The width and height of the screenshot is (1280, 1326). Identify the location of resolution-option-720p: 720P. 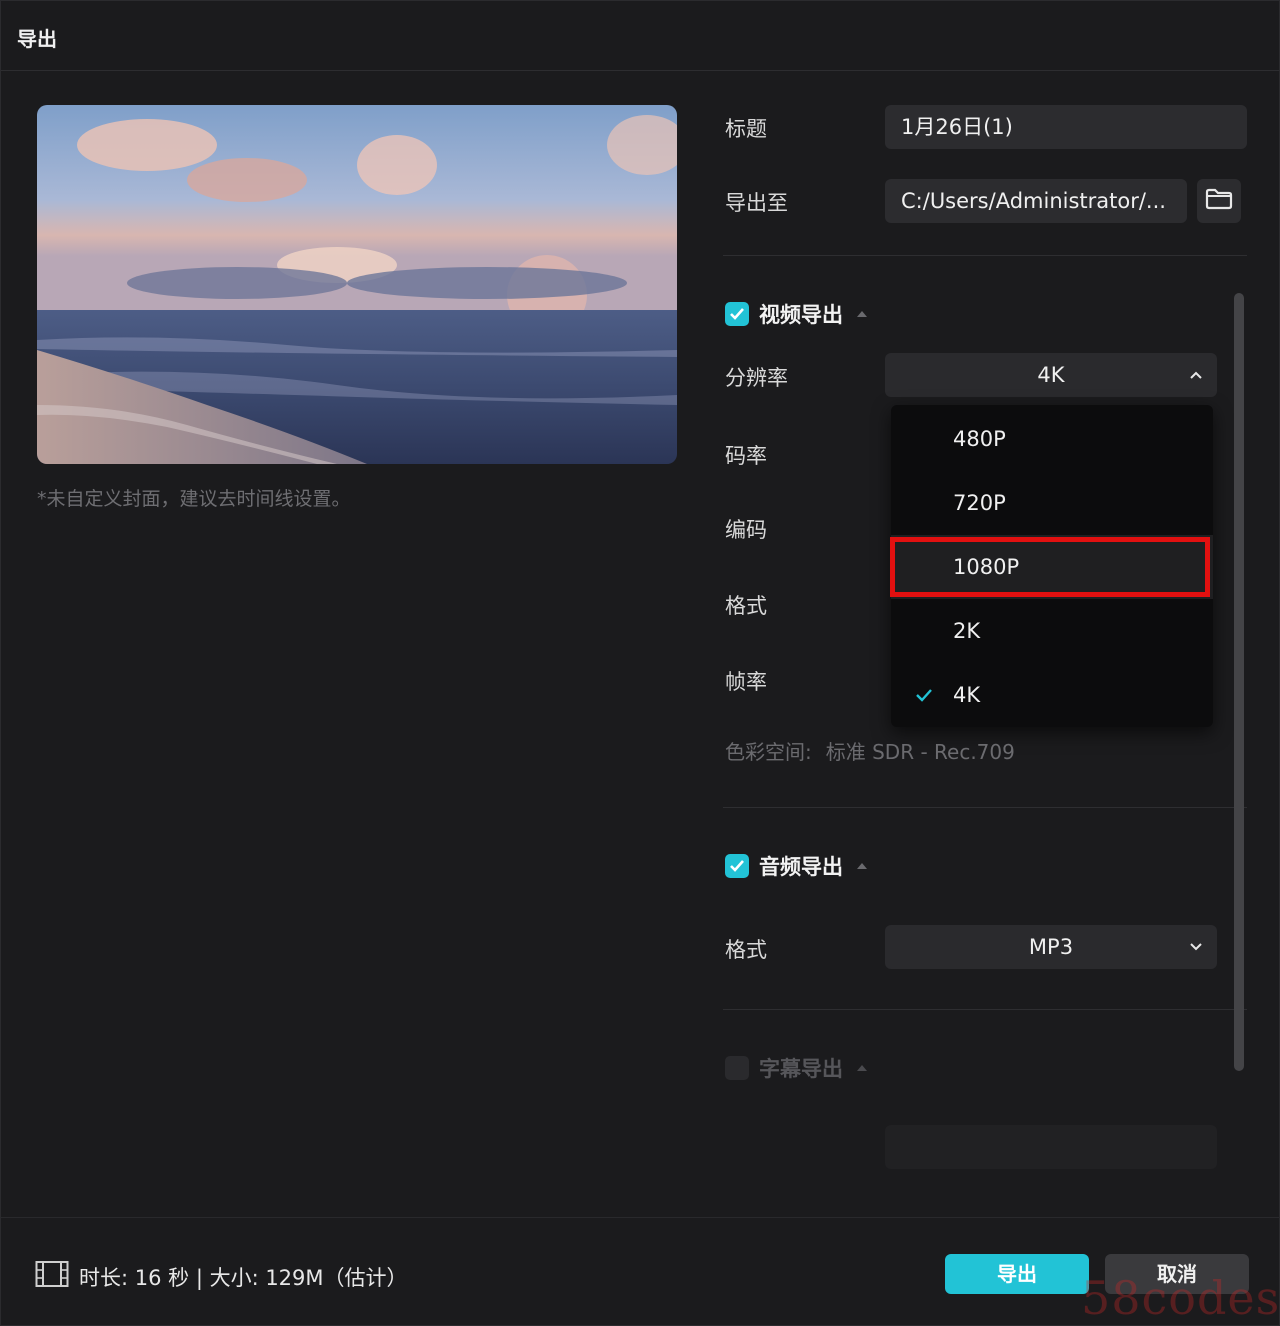
(1052, 503).